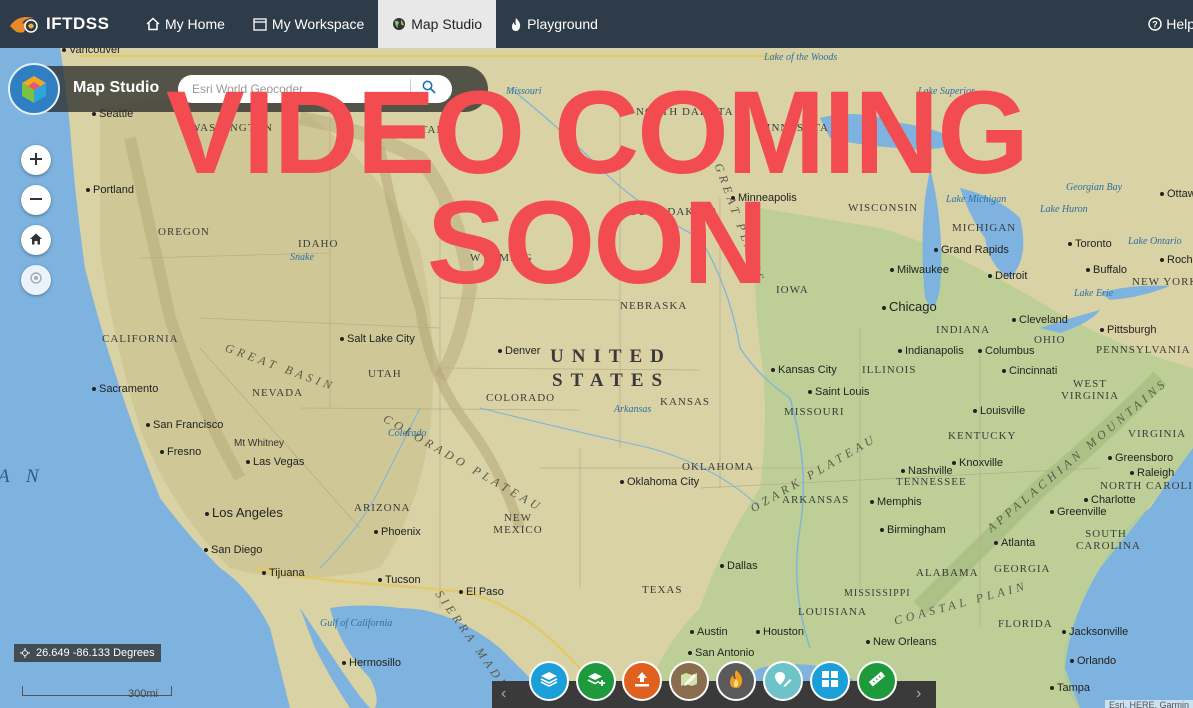 This screenshot has width=1193, height=708. I want to click on measure-button, so click(877, 681).